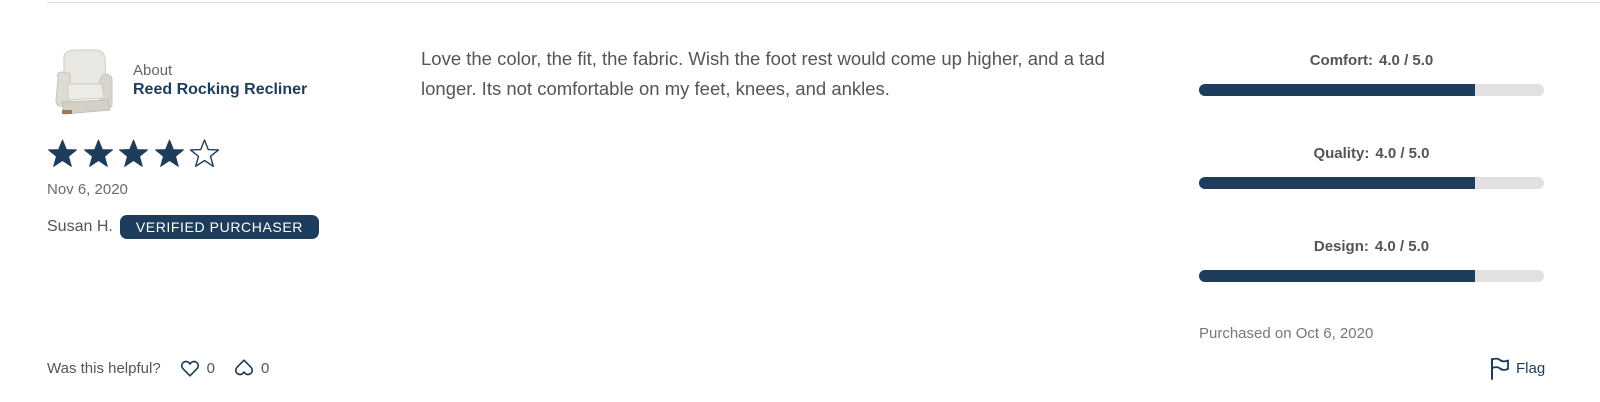 This screenshot has width=1600, height=402. What do you see at coordinates (823, 2) in the screenshot?
I see `top-divider` at bounding box center [823, 2].